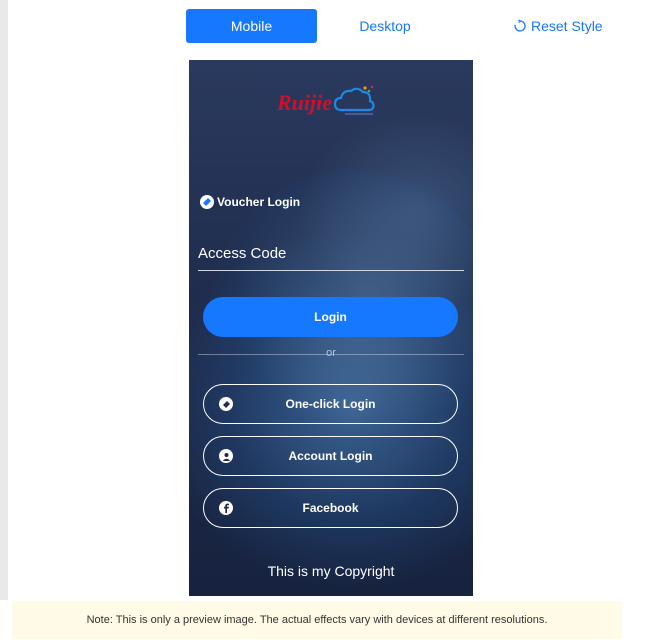 Image resolution: width=645 pixels, height=643 pixels. What do you see at coordinates (331, 571) in the screenshot?
I see `copyright-text: This is my Copyright` at bounding box center [331, 571].